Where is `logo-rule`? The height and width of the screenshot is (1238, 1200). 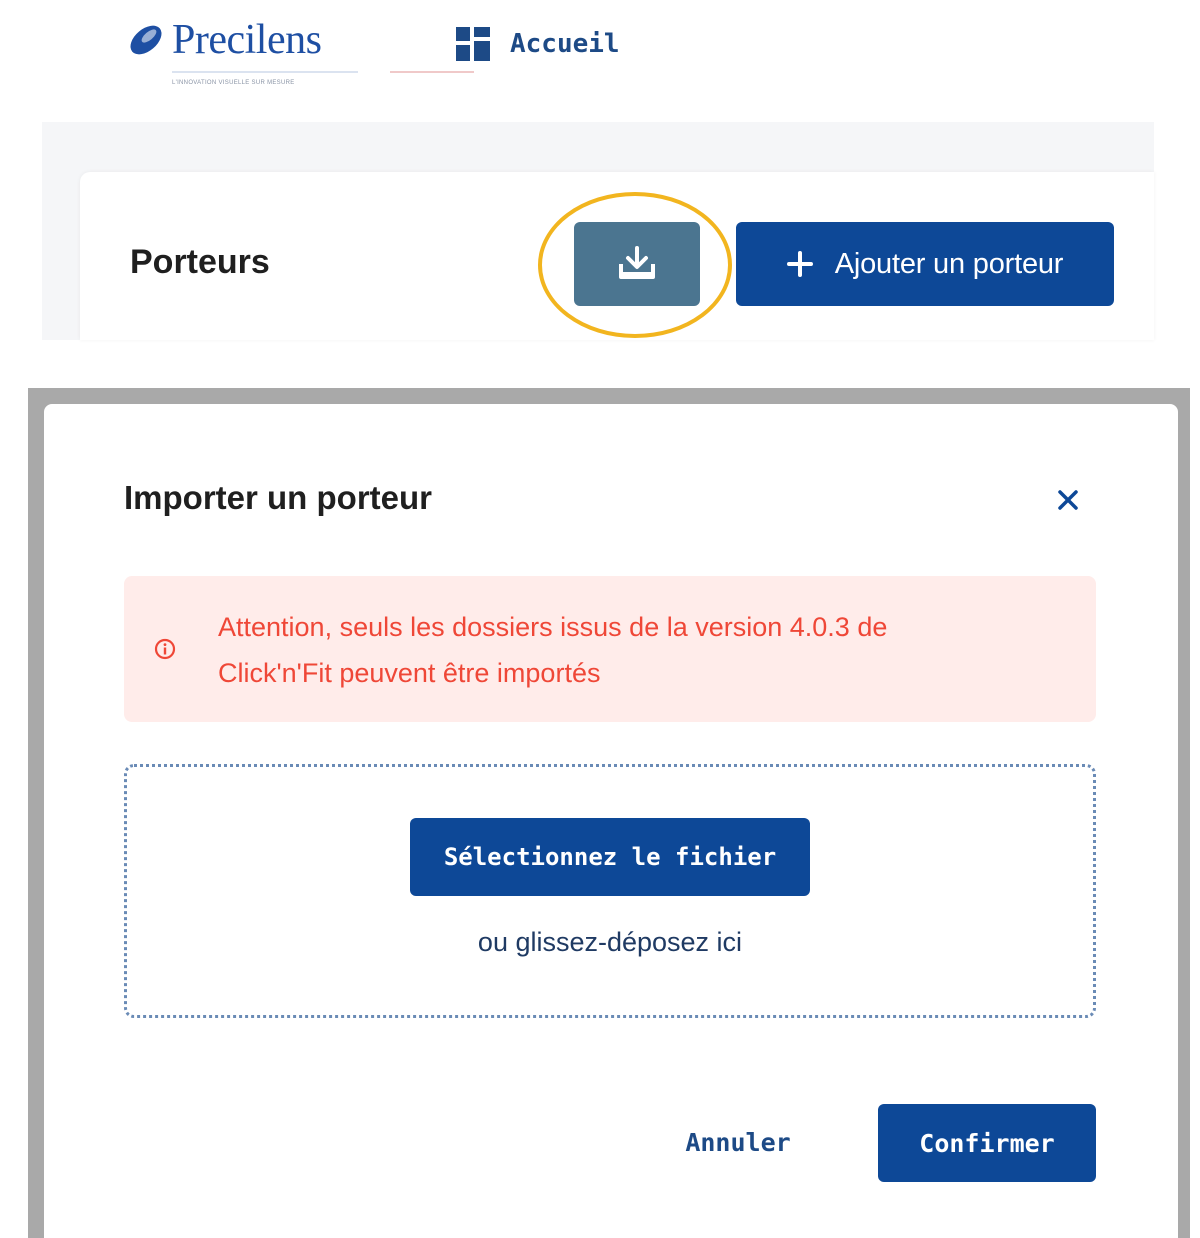
logo-rule is located at coordinates (265, 72).